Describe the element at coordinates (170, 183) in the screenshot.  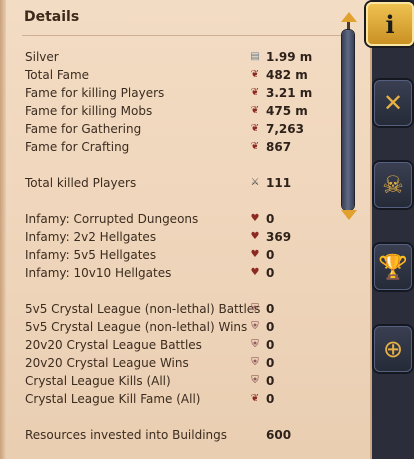
I see `stat-row: Total killed Players ⚔ 111` at that location.